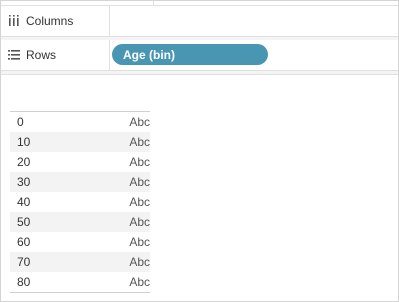  I want to click on columns-icon, so click(14, 21).